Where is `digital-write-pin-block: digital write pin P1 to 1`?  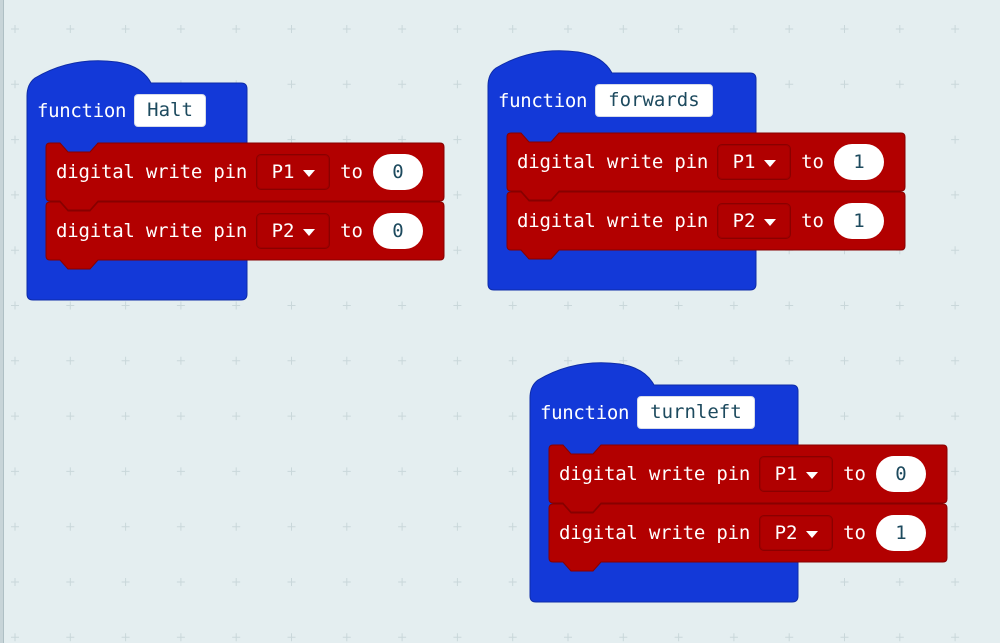
digital-write-pin-block: digital write pin P1 to 1 is located at coordinates (706, 166).